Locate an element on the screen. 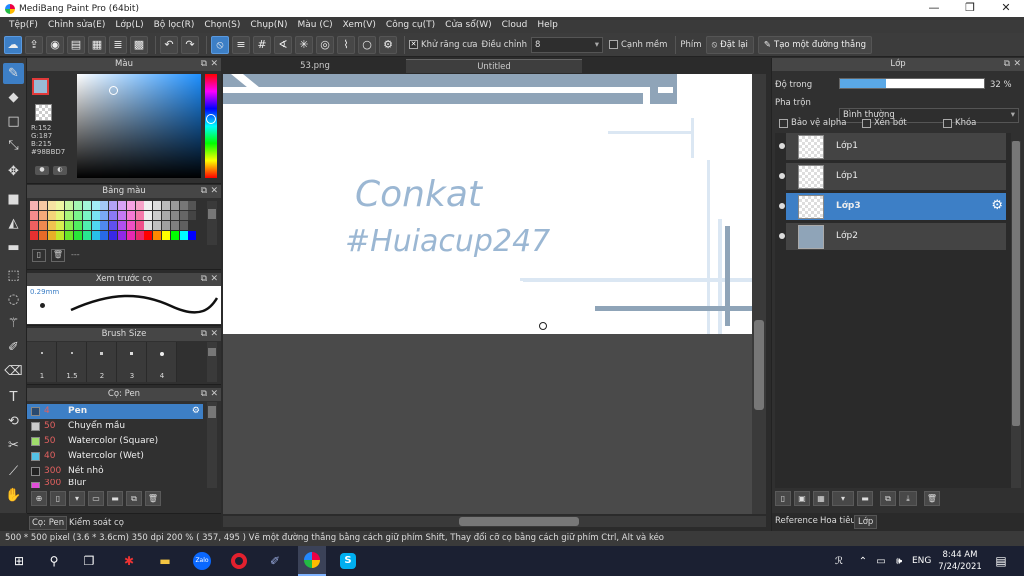 Image resolution: width=1024 pixels, height=576 pixels. size-cell-1: 1 is located at coordinates (42, 362).